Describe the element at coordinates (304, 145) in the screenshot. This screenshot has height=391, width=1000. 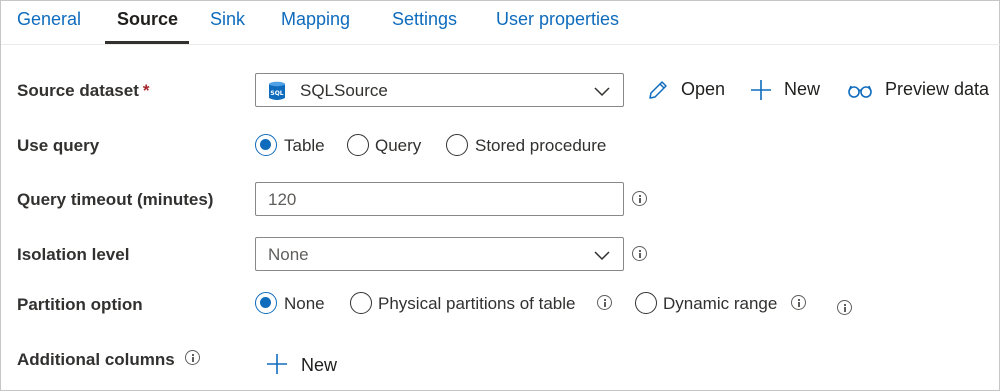
I see `radio-table-label: Table` at that location.